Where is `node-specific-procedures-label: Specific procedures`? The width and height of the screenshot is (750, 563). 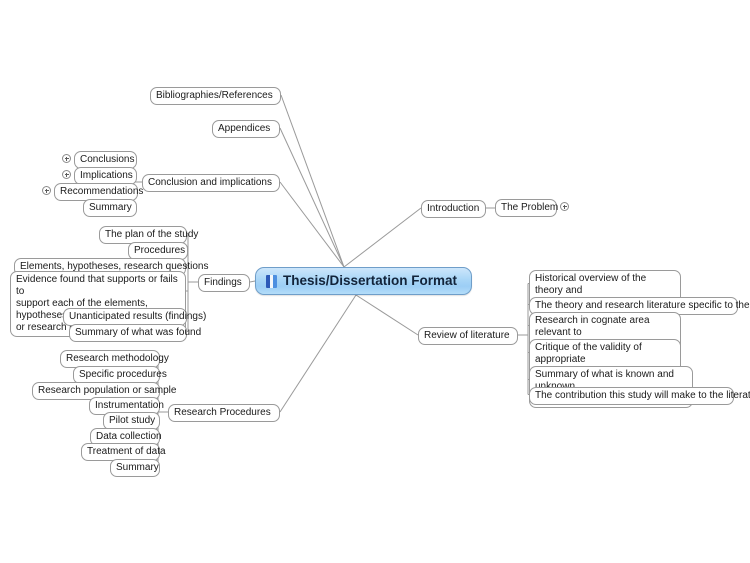 node-specific-procedures-label: Specific procedures is located at coordinates (123, 374).